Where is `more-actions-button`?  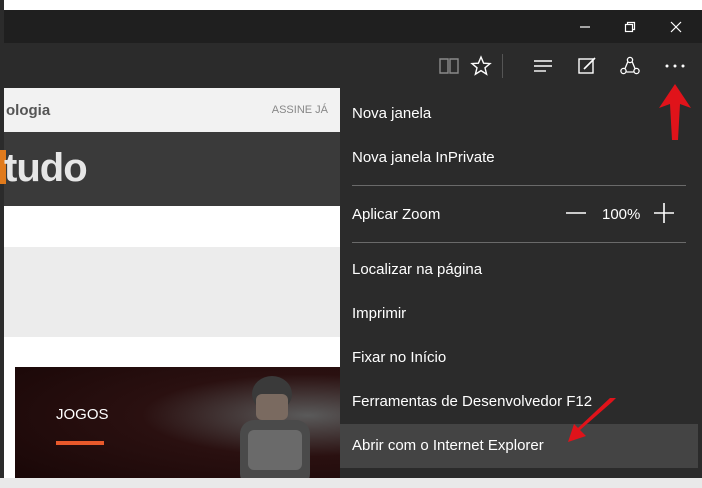 more-actions-button is located at coordinates (675, 65).